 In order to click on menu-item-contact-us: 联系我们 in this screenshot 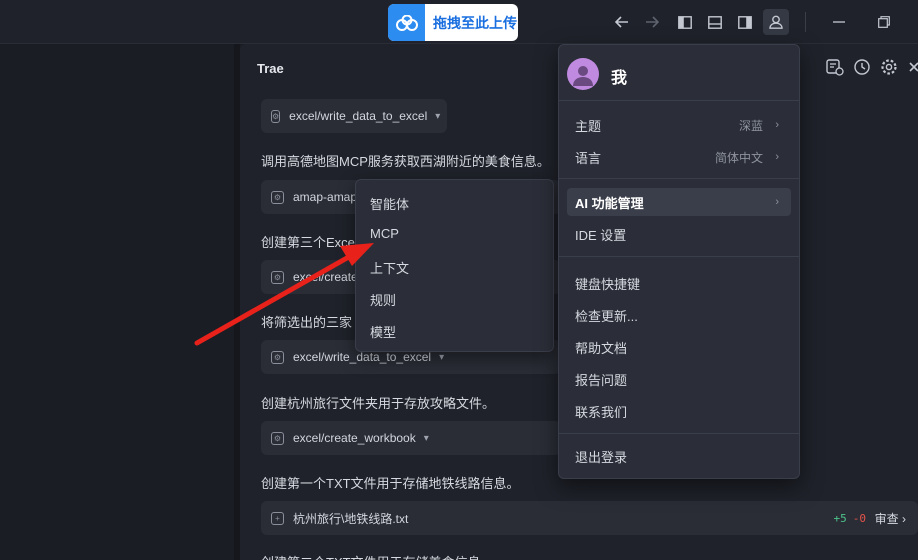, I will do `click(679, 411)`.